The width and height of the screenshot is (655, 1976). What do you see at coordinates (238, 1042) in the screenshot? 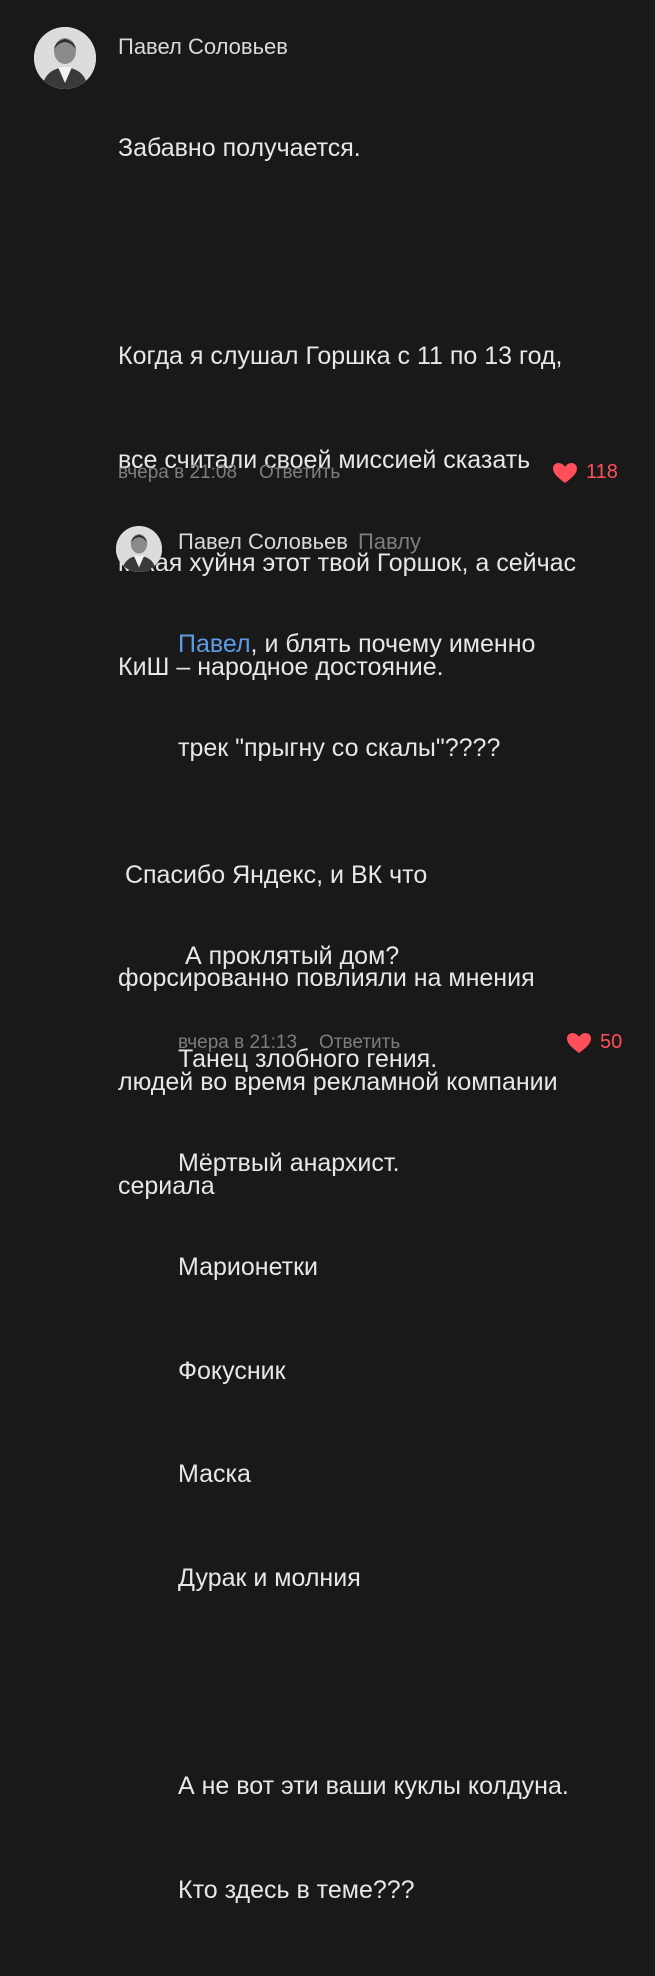
I see `comment-timestamp: вчера в 21:13` at bounding box center [238, 1042].